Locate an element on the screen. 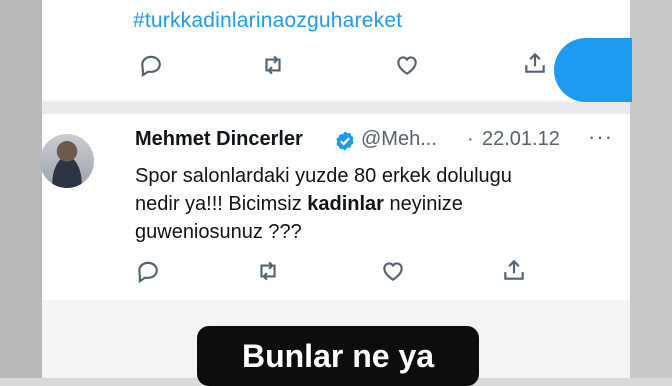  right-edge is located at coordinates (651, 189).